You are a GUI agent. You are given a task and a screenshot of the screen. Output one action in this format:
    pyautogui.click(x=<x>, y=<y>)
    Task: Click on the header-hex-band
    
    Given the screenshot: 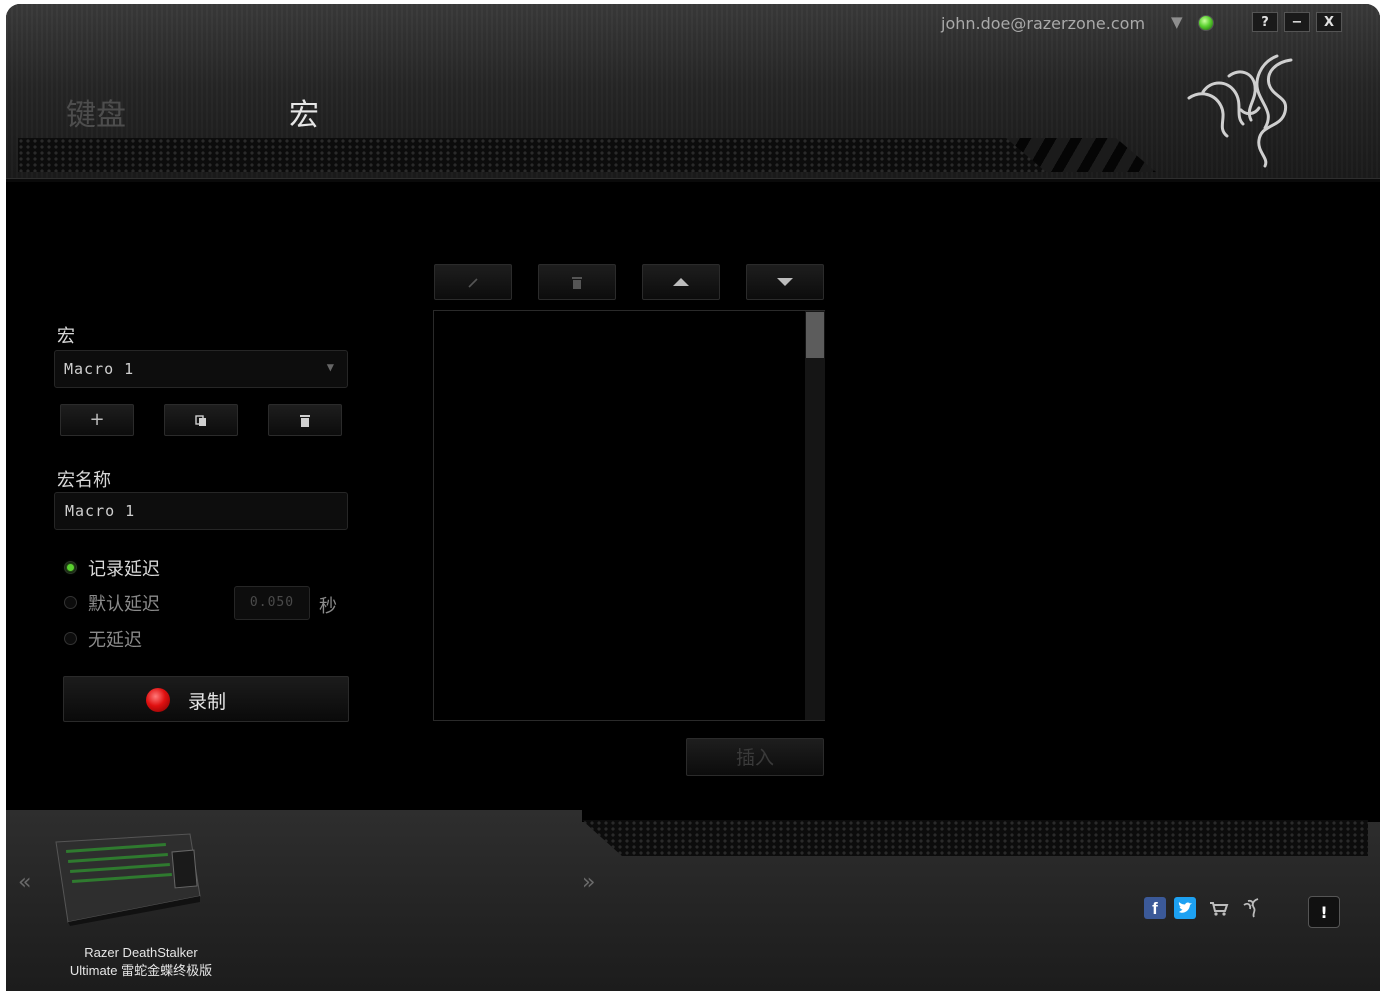 What is the action you would take?
    pyautogui.click(x=538, y=155)
    